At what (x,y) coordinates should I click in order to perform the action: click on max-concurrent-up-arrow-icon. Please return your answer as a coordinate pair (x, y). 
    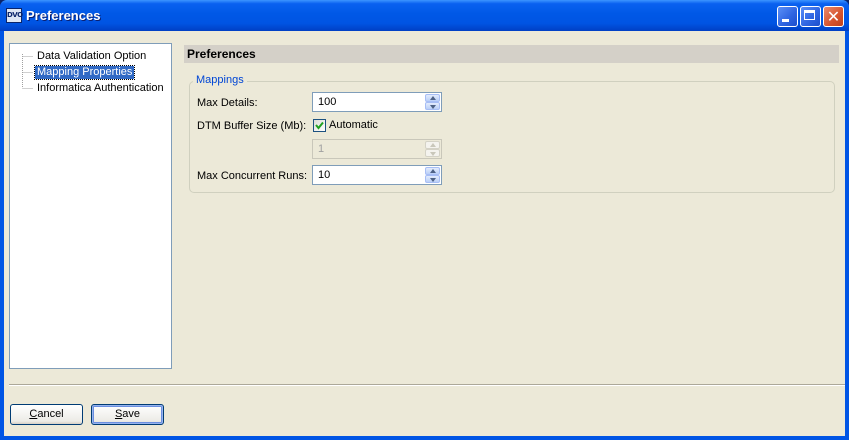
    Looking at the image, I should click on (432, 171).